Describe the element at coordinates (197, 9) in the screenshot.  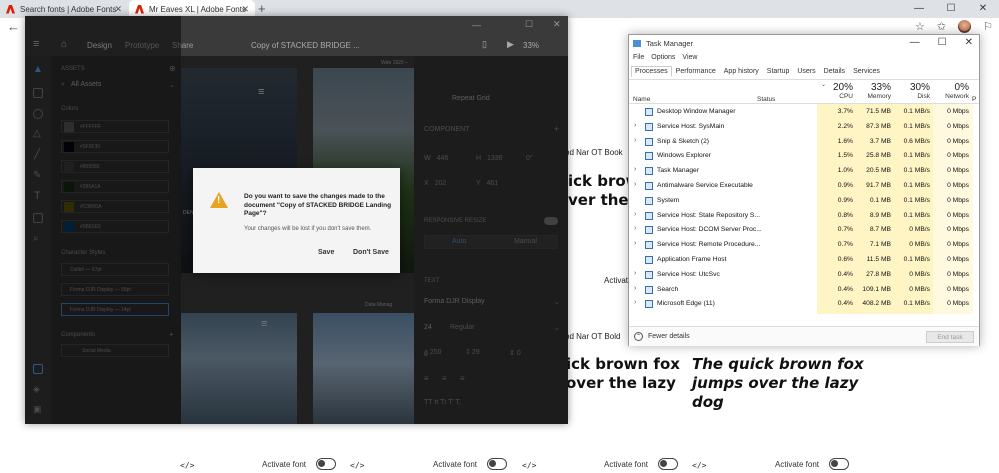
I see `tab-title: Mr Eaves XL | Adobe Fonts` at that location.